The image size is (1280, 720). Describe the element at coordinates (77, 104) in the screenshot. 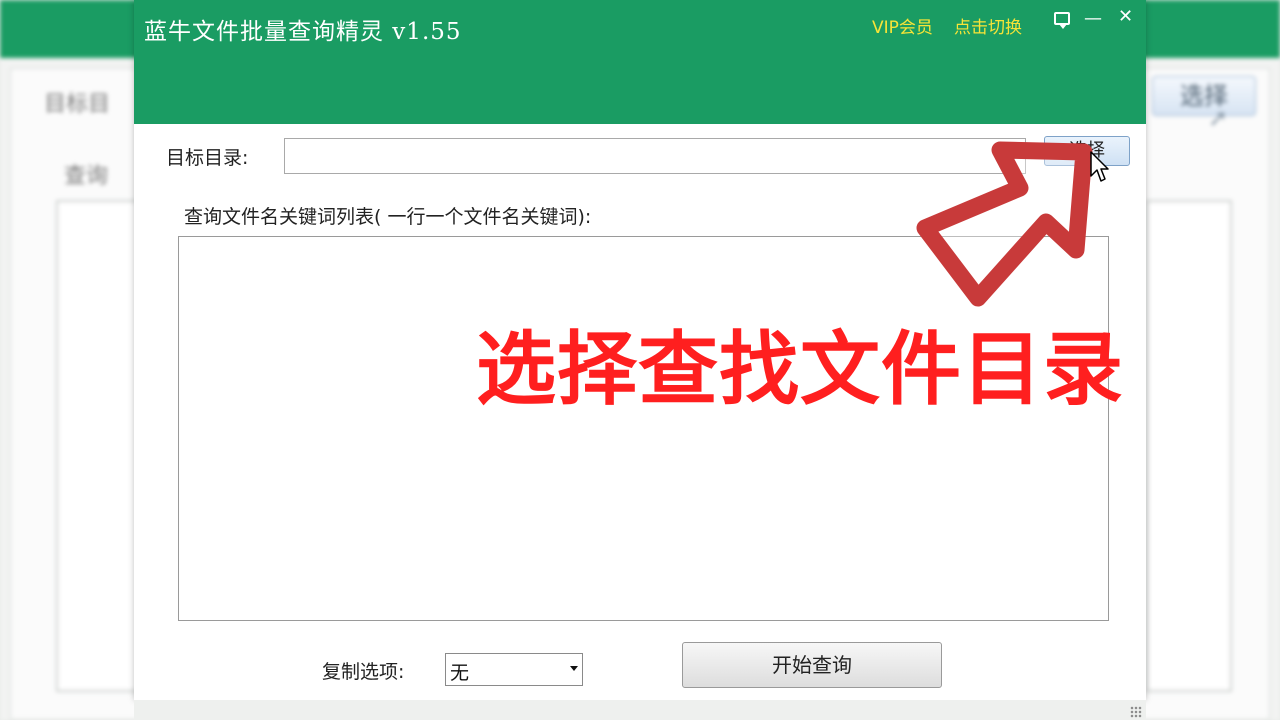

I see `background-target-label: 目标目` at that location.